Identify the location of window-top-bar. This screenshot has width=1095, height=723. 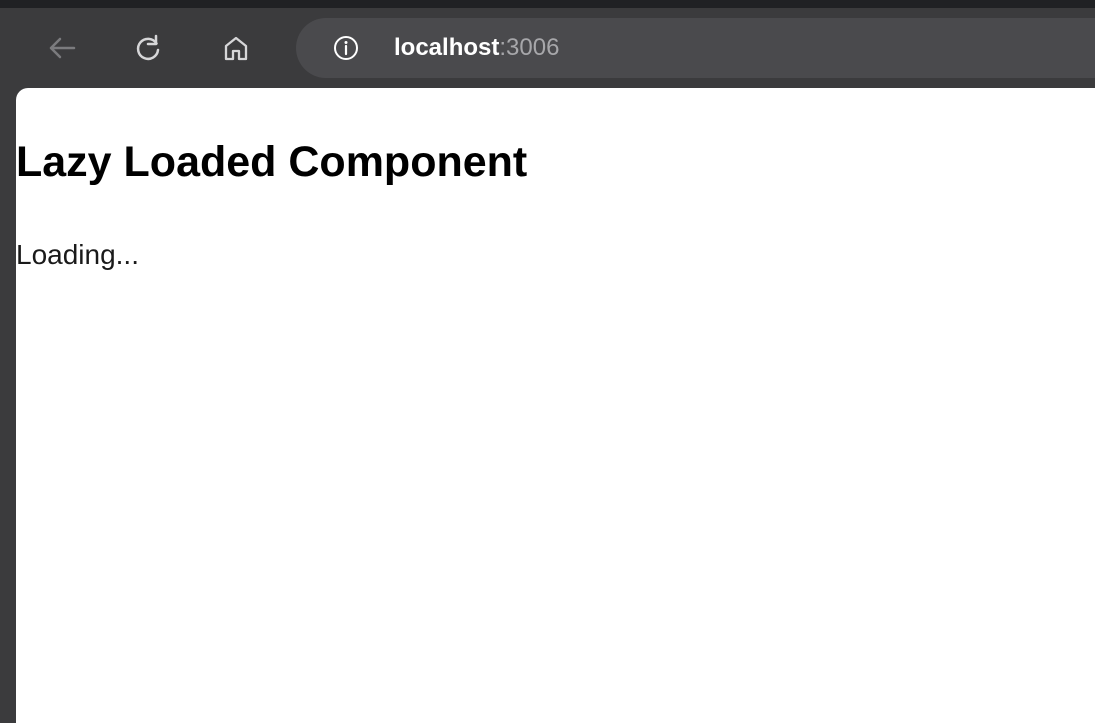
(547, 4).